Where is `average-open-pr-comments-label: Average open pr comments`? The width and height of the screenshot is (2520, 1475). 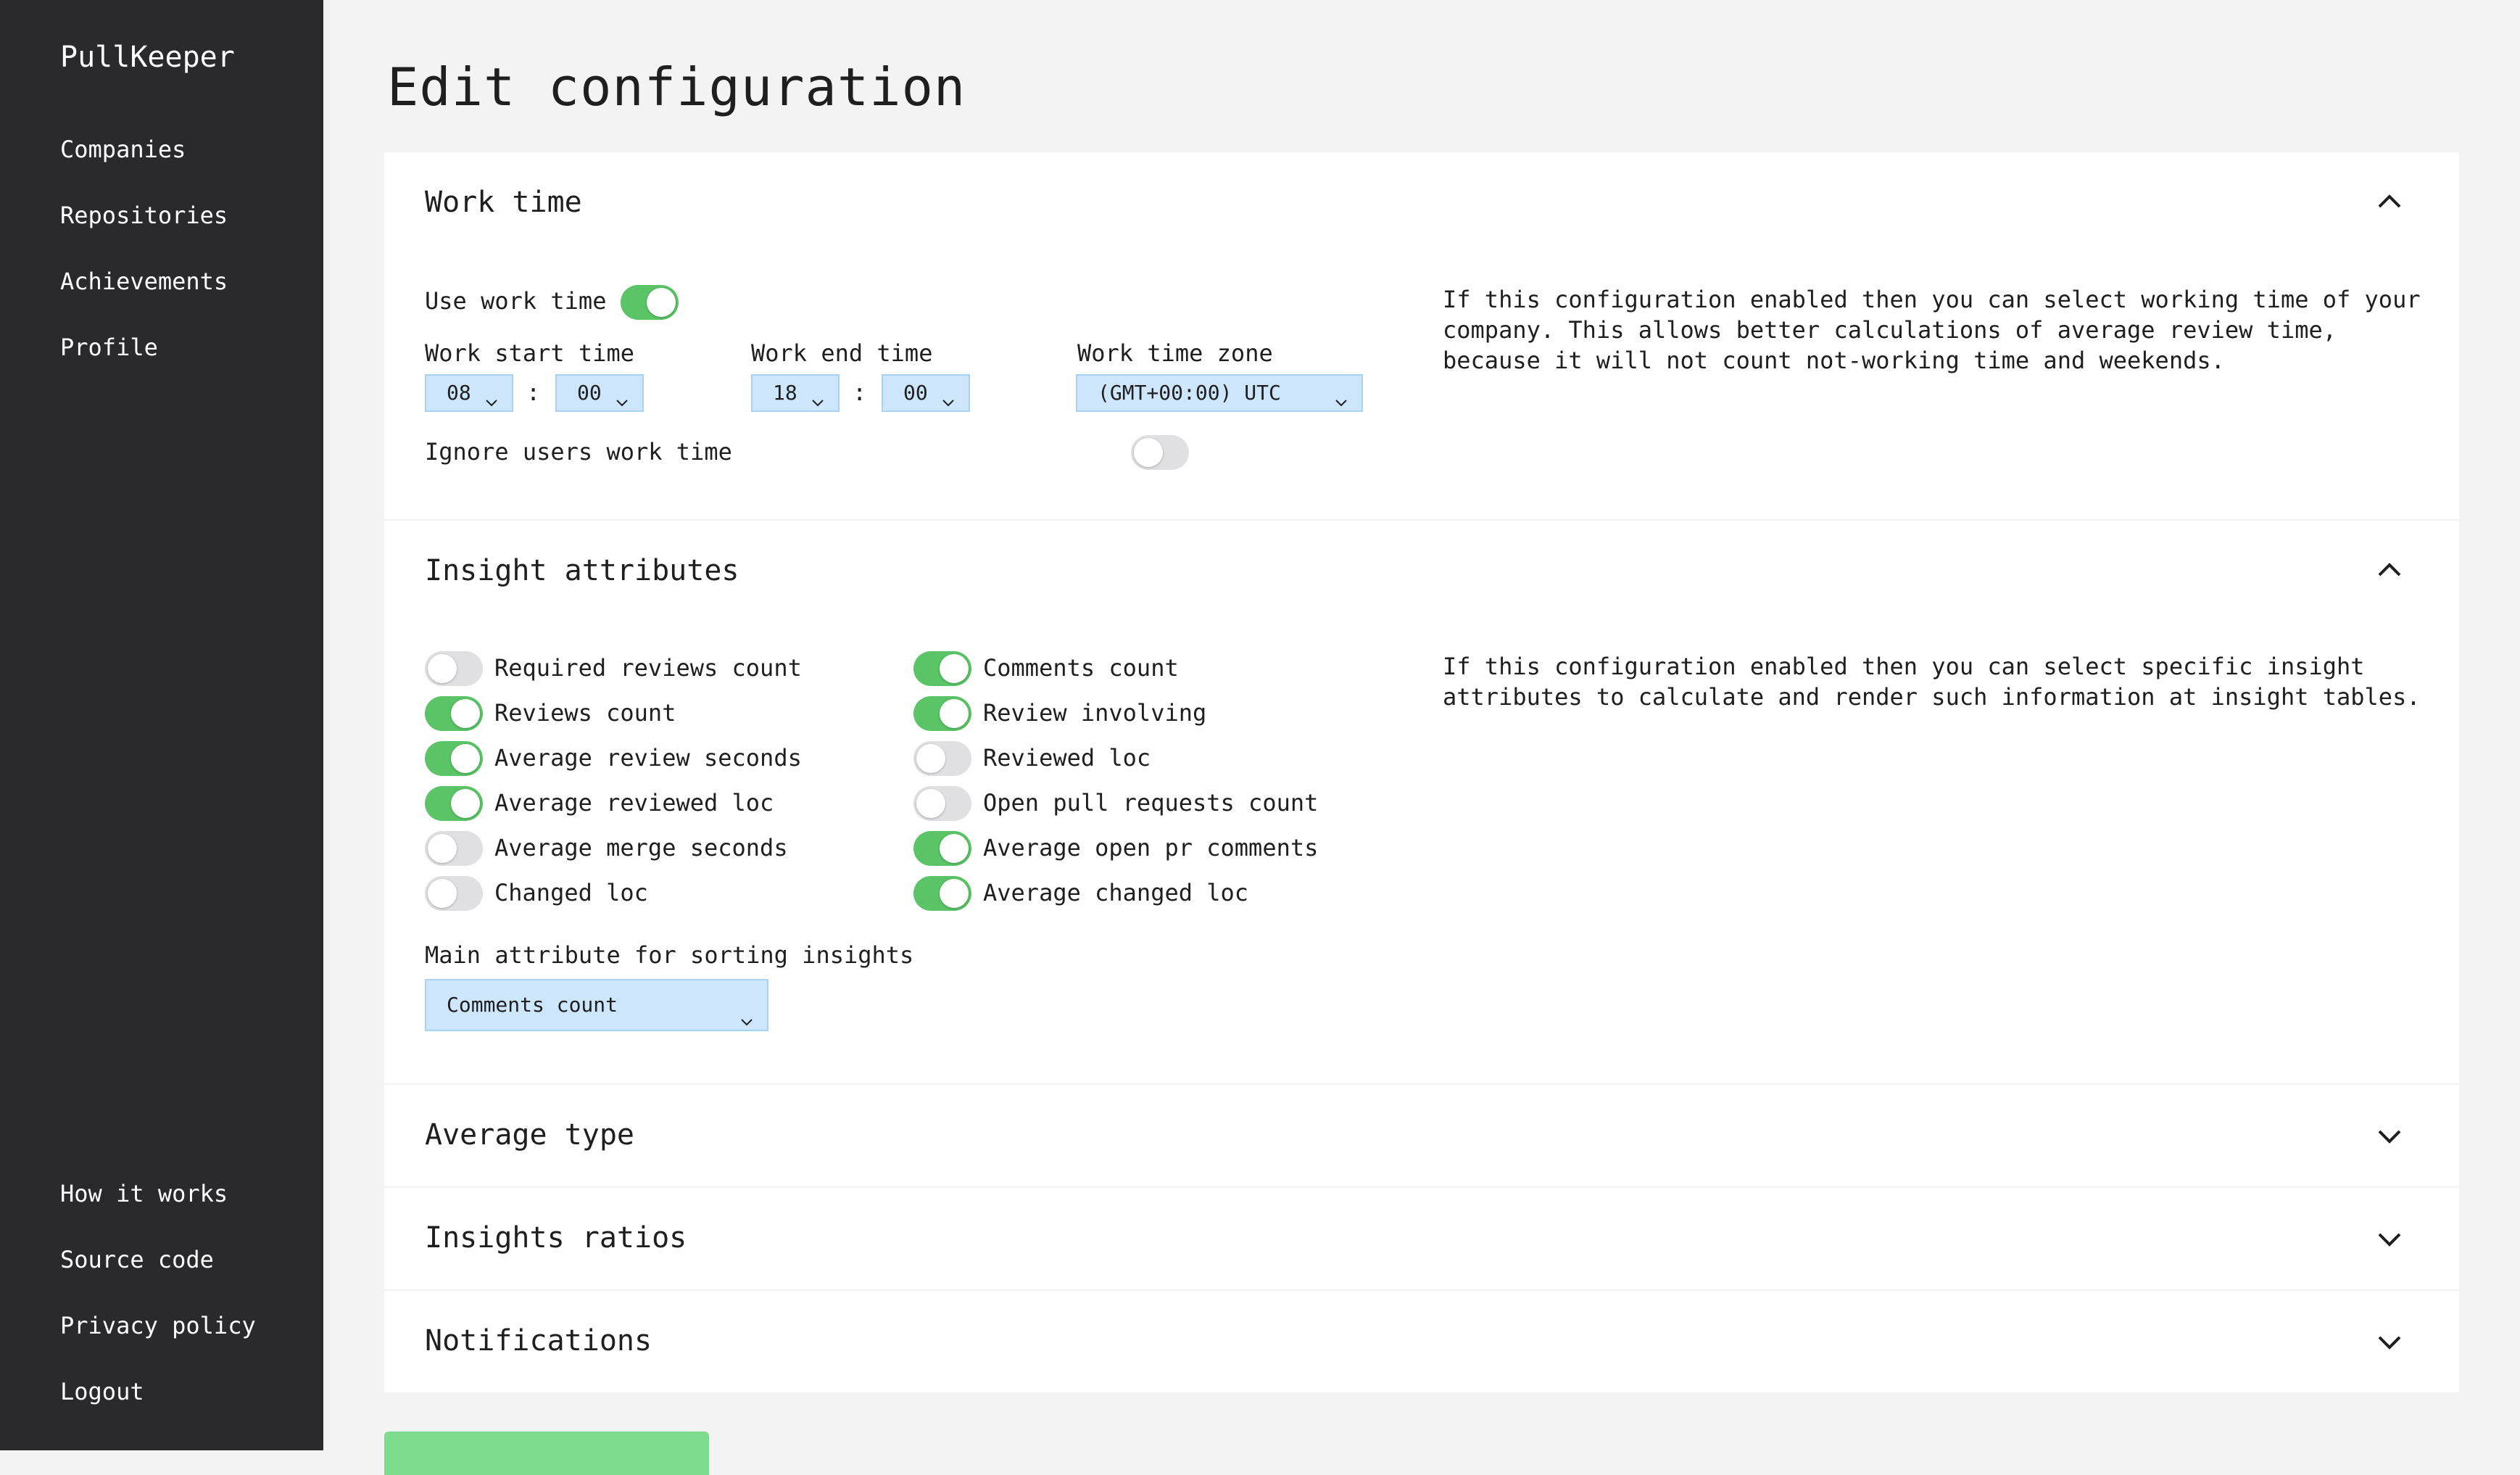 average-open-pr-comments-label: Average open pr comments is located at coordinates (1151, 848).